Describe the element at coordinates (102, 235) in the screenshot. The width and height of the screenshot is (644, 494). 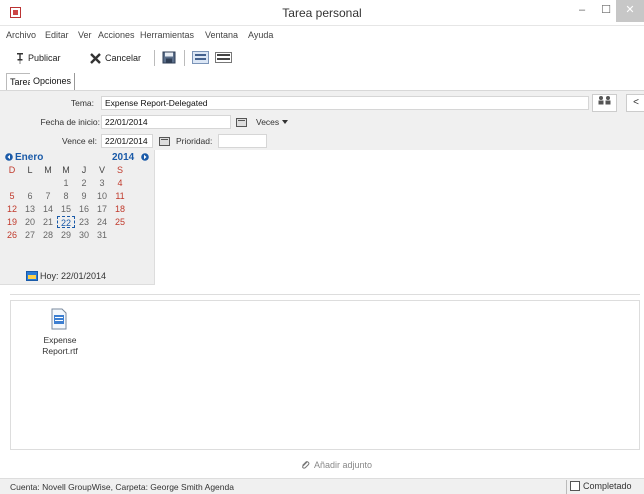
I see `calendar-day: 31` at that location.